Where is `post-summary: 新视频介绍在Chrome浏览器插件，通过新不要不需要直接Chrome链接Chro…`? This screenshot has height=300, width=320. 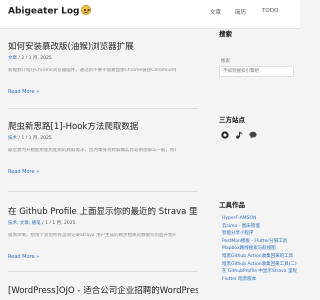
post-summary: 新视频介绍在Chrome浏览器插件，通过新不要不需要直接Chrome链接Chro… is located at coordinates (92, 70).